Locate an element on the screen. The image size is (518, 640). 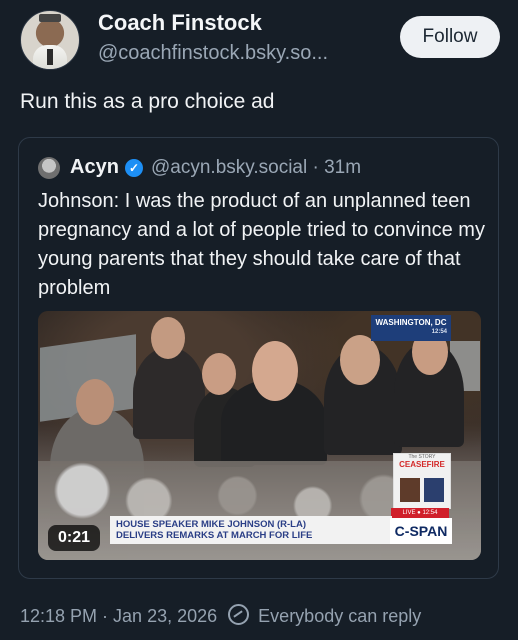
location-time: 12:54 is located at coordinates (439, 332).